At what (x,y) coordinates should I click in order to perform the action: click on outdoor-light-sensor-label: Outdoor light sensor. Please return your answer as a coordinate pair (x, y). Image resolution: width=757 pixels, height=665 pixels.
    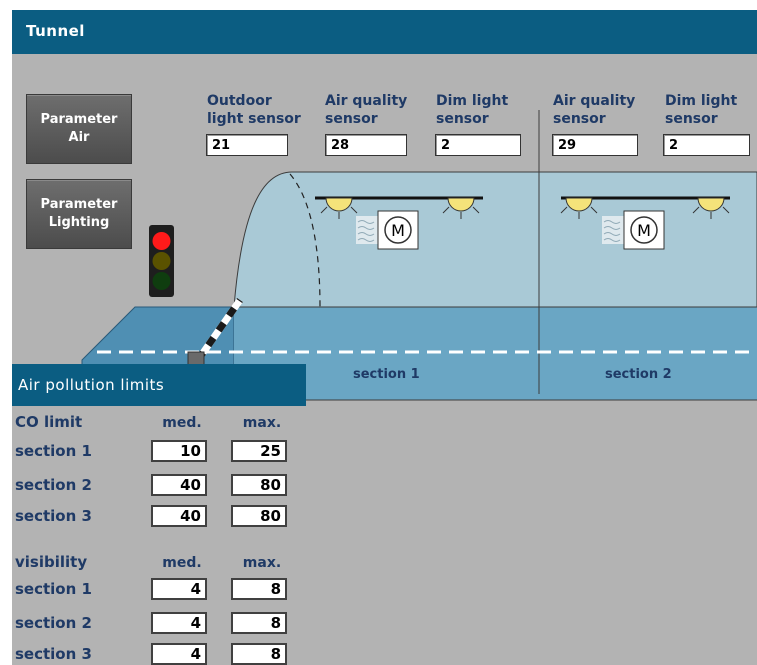
    Looking at the image, I should click on (254, 110).